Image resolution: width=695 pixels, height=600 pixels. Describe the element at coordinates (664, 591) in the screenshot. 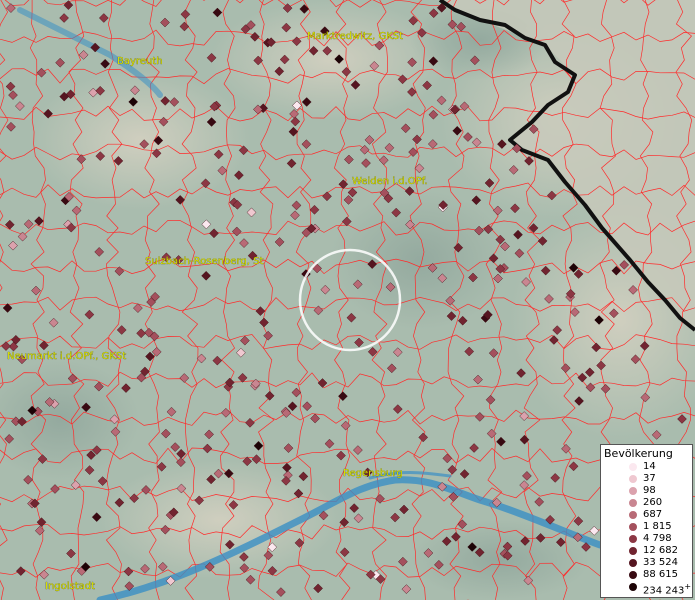

I see `legend-entry-label: 234 243` at that location.